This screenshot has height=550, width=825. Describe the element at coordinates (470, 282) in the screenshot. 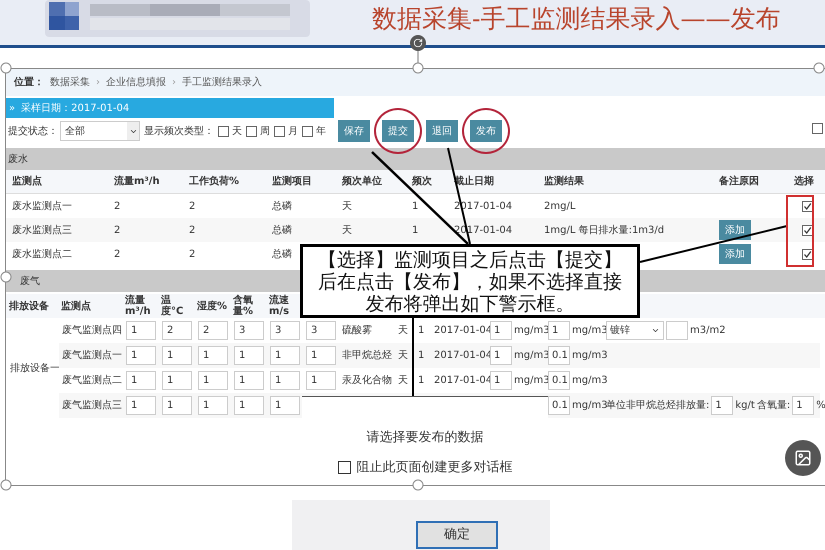

I see `callout-text: 【选择】监测项目之后点击【提交】后在点击【发布】，如果不选择直接发布将弹出如下警示框。` at that location.